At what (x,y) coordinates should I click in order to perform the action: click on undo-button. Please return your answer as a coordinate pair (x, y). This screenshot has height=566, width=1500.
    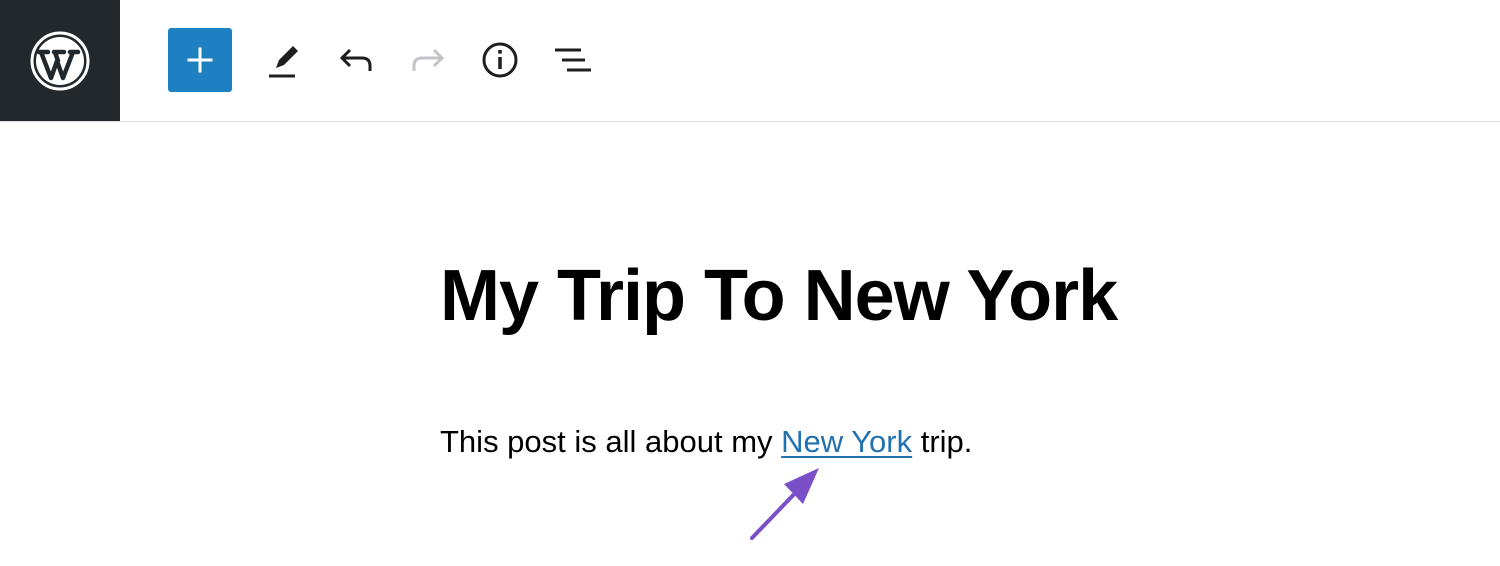
    Looking at the image, I should click on (356, 60).